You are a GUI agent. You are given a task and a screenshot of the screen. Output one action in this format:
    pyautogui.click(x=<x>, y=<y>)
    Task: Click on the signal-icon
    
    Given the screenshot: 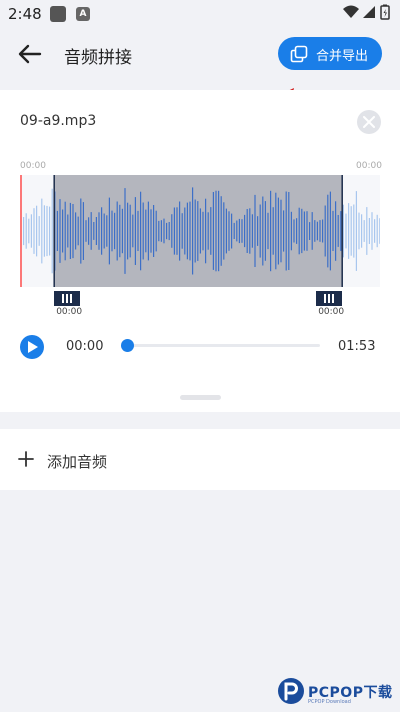 What is the action you would take?
    pyautogui.click(x=369, y=12)
    